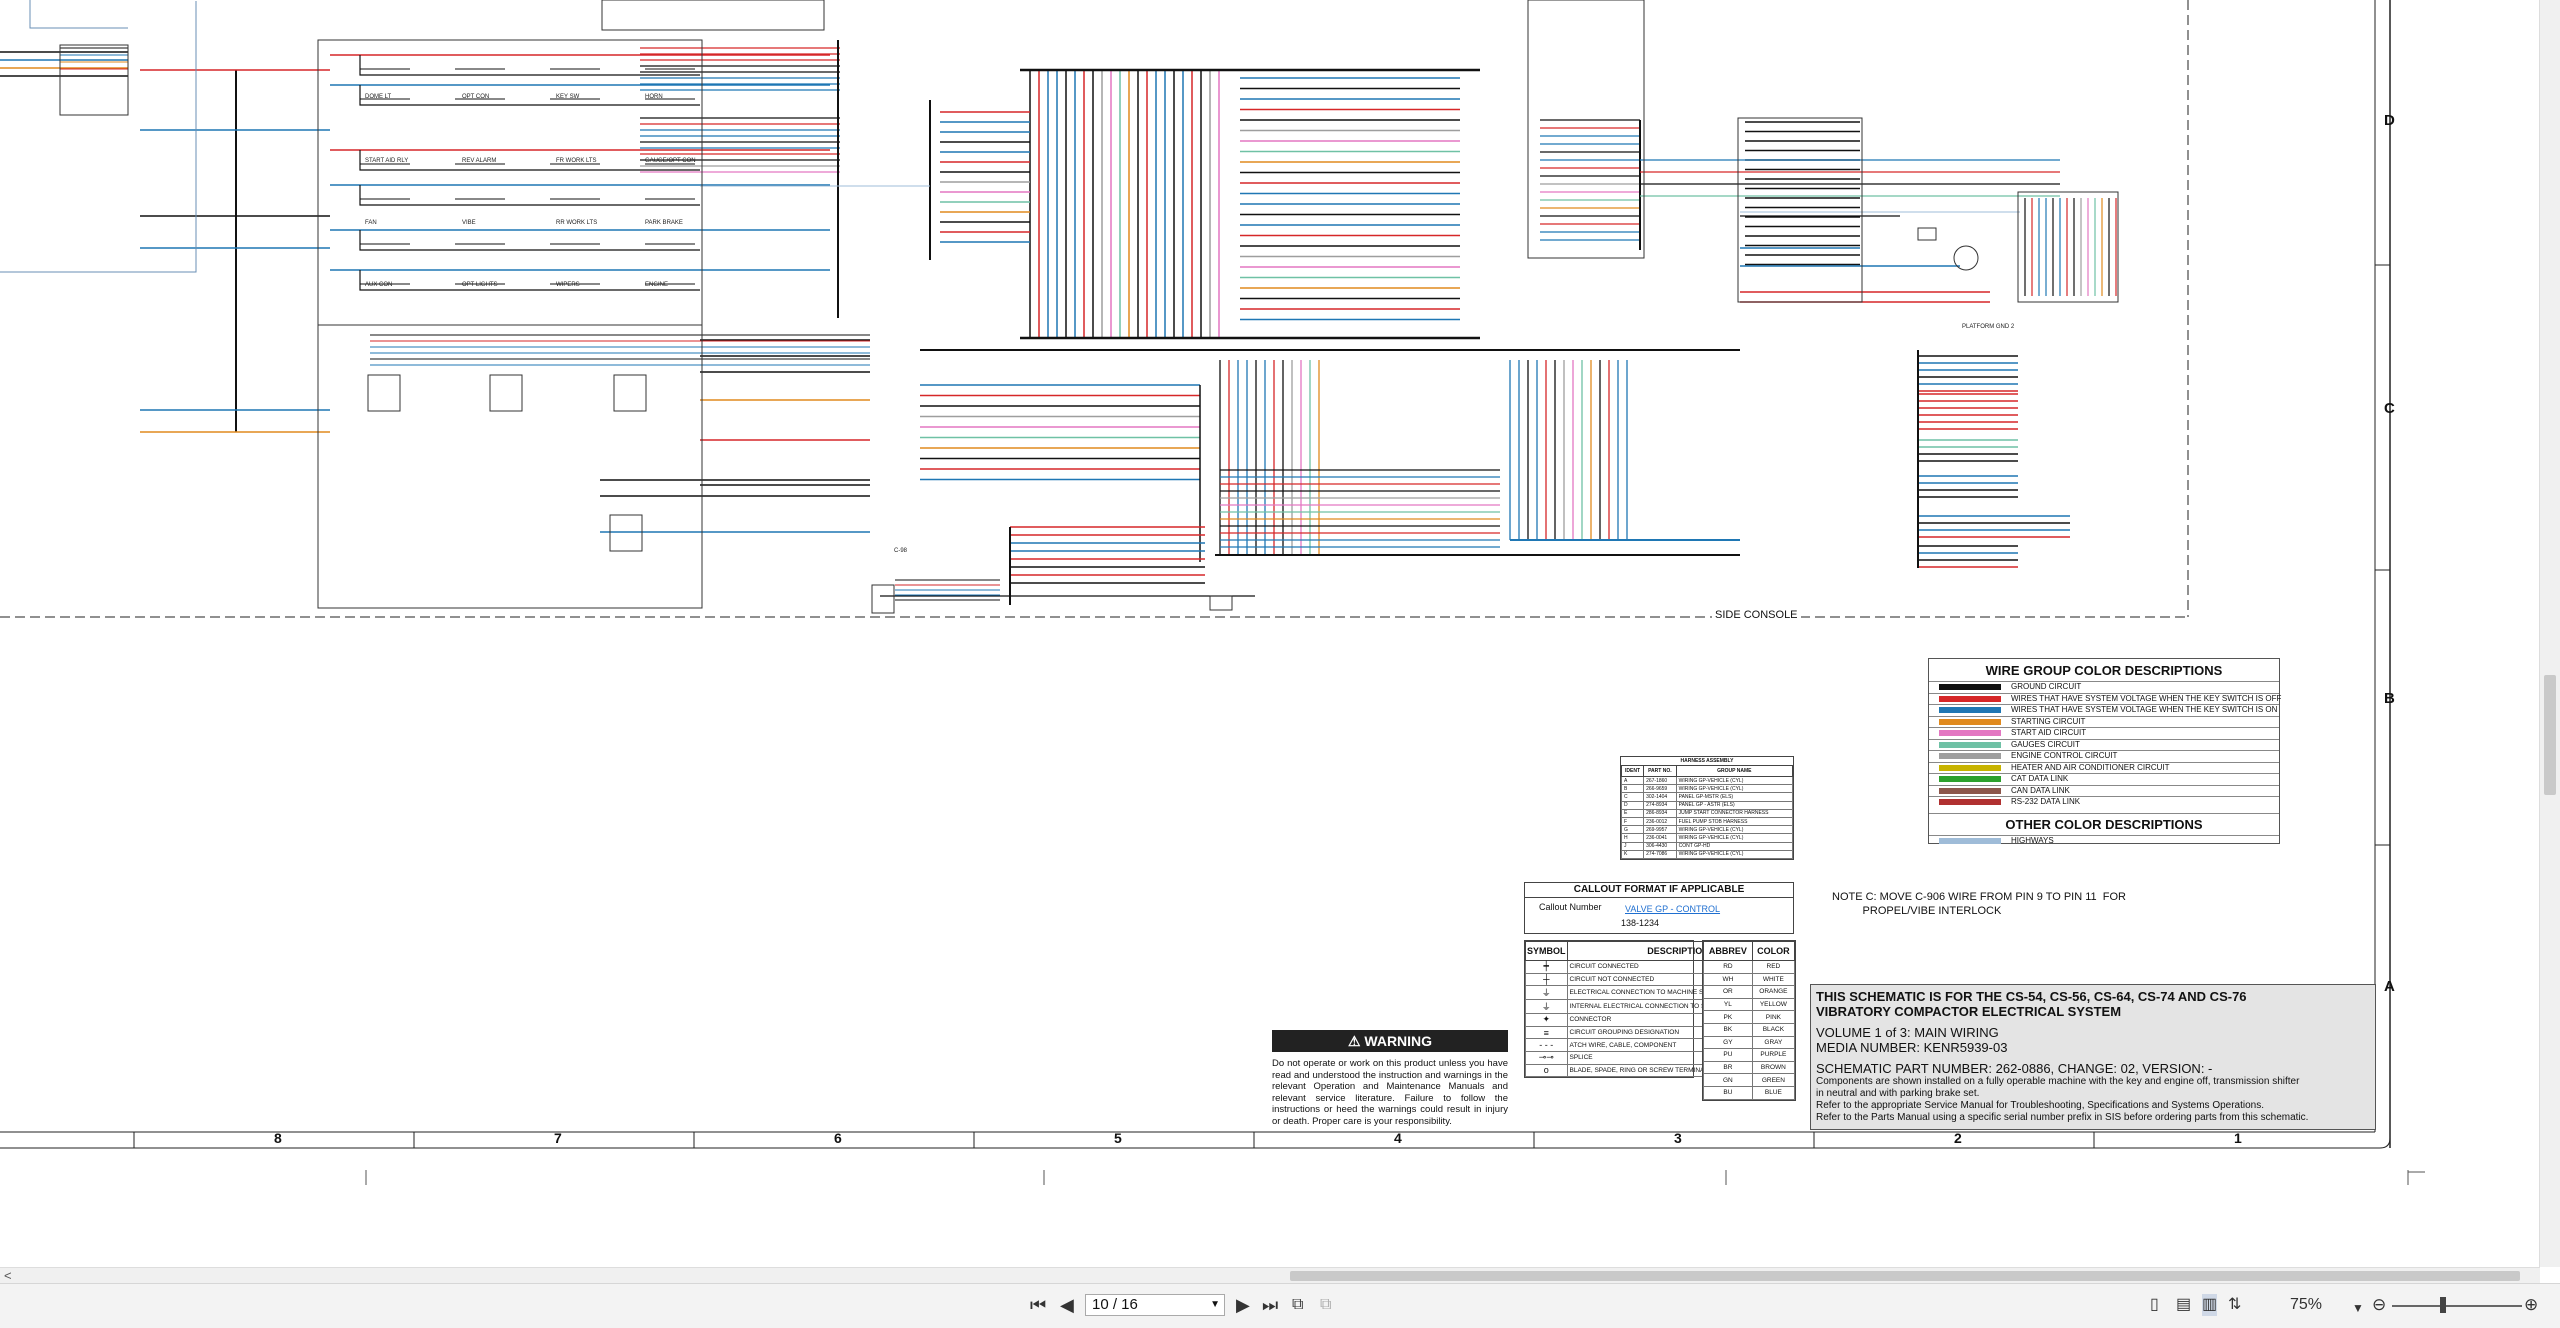  What do you see at coordinates (901, 551) in the screenshot?
I see `wire-code-label: C-98` at bounding box center [901, 551].